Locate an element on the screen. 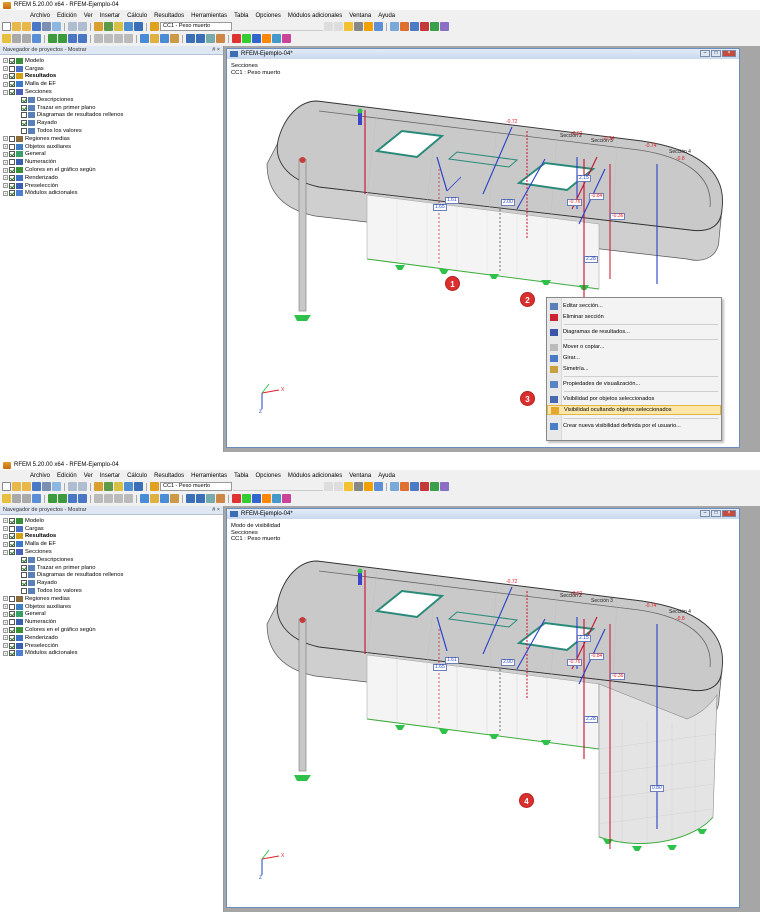  menu-archivo: Archivo is located at coordinates (40, 16).